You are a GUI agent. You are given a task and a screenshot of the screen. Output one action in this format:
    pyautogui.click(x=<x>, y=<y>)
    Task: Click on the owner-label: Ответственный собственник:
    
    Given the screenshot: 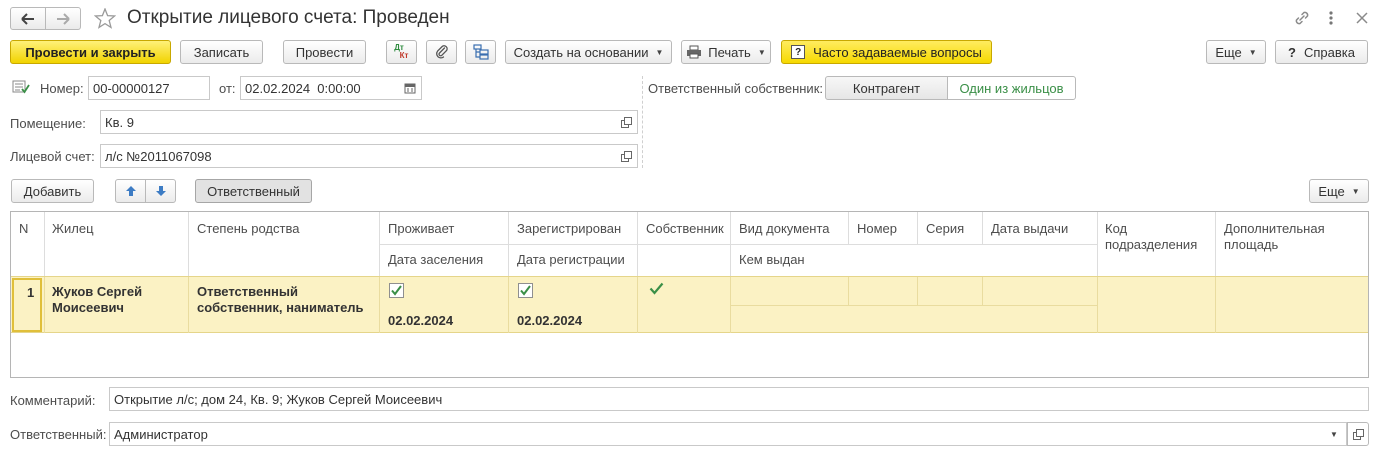 What is the action you would take?
    pyautogui.click(x=735, y=88)
    